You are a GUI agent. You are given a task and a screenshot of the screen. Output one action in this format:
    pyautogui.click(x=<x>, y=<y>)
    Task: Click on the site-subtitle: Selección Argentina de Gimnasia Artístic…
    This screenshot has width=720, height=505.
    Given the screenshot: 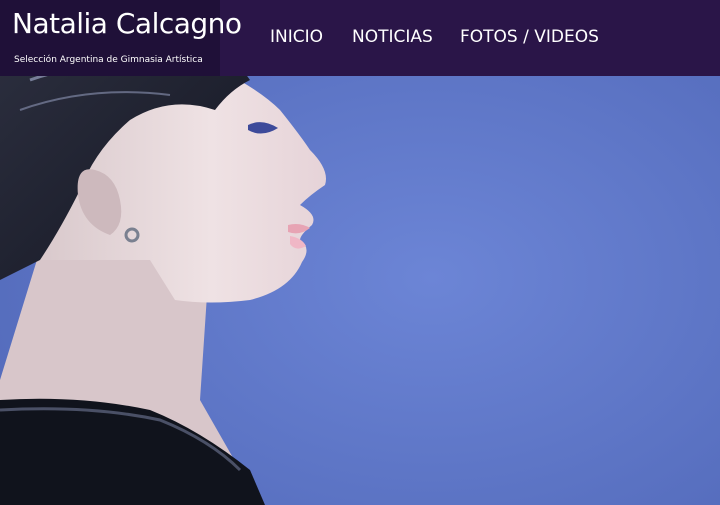 What is the action you would take?
    pyautogui.click(x=108, y=60)
    